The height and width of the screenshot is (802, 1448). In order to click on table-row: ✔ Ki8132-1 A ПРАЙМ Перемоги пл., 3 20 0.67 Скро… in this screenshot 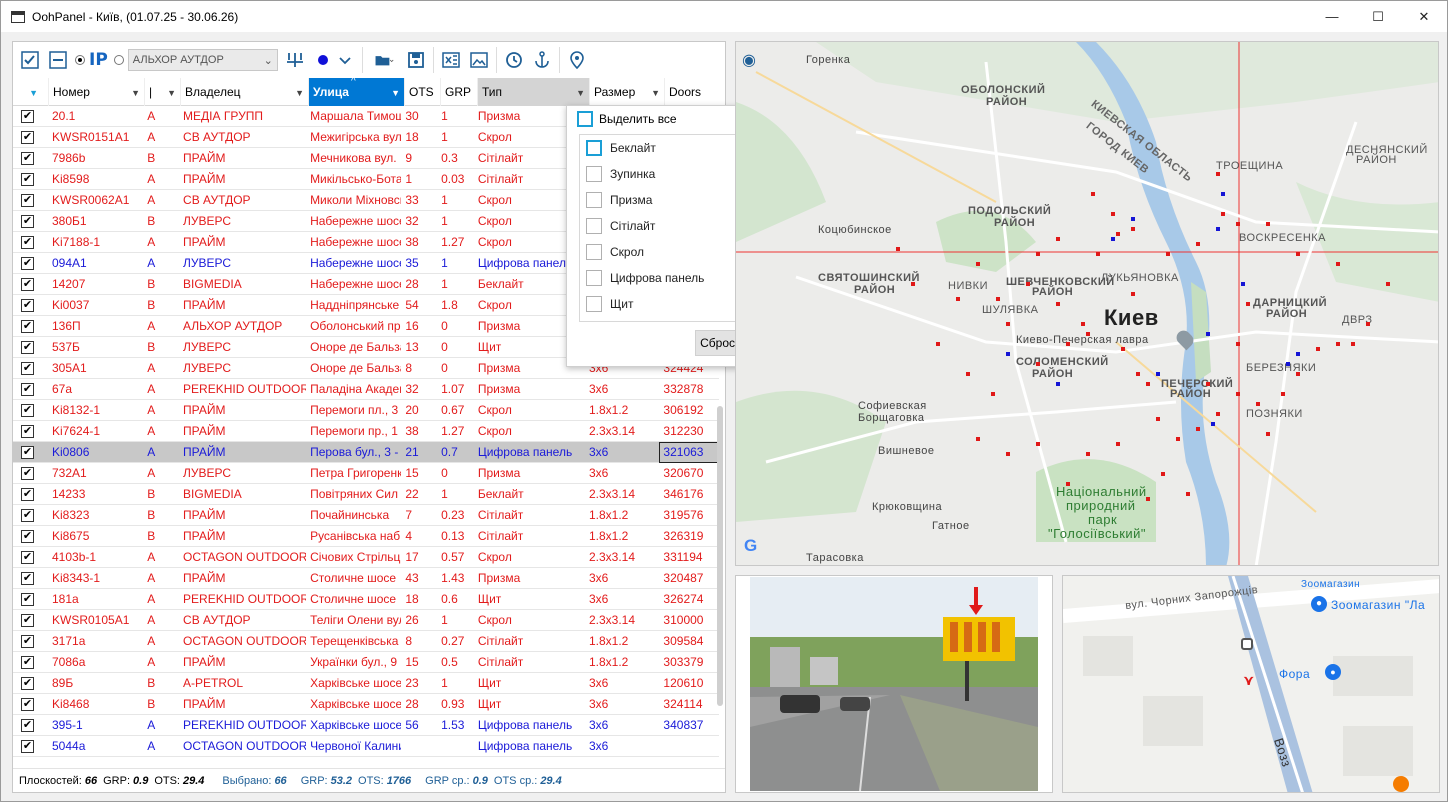, I will do `click(366, 410)`.